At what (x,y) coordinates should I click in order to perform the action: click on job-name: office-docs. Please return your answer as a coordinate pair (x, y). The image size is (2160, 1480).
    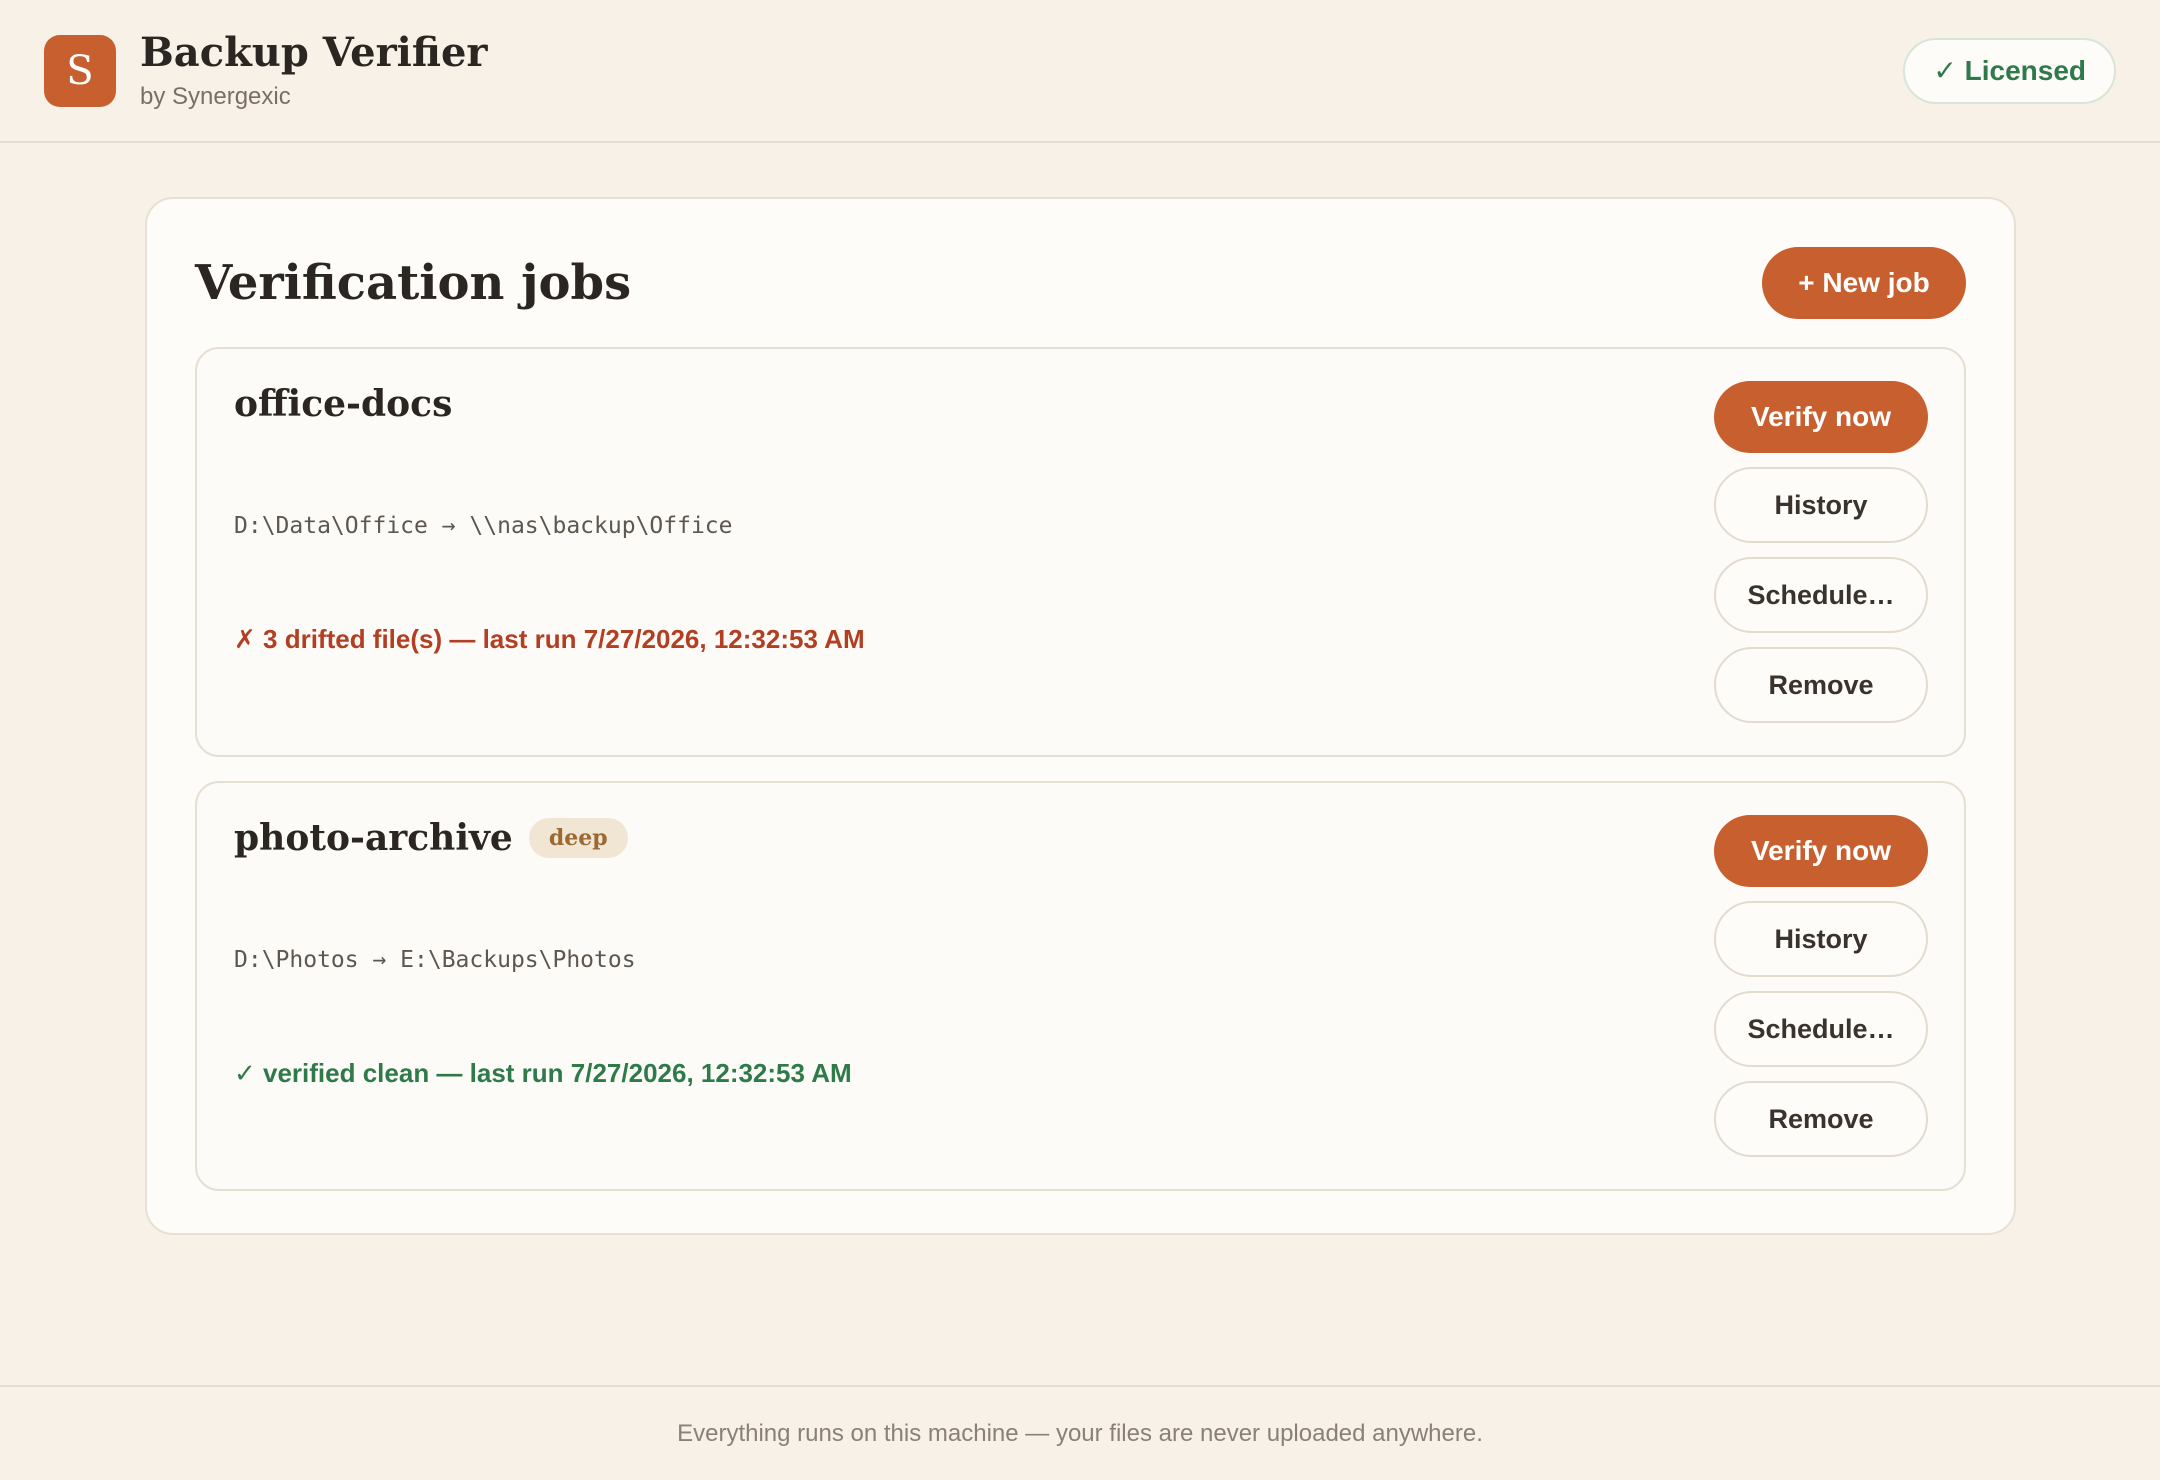
    Looking at the image, I should click on (343, 404).